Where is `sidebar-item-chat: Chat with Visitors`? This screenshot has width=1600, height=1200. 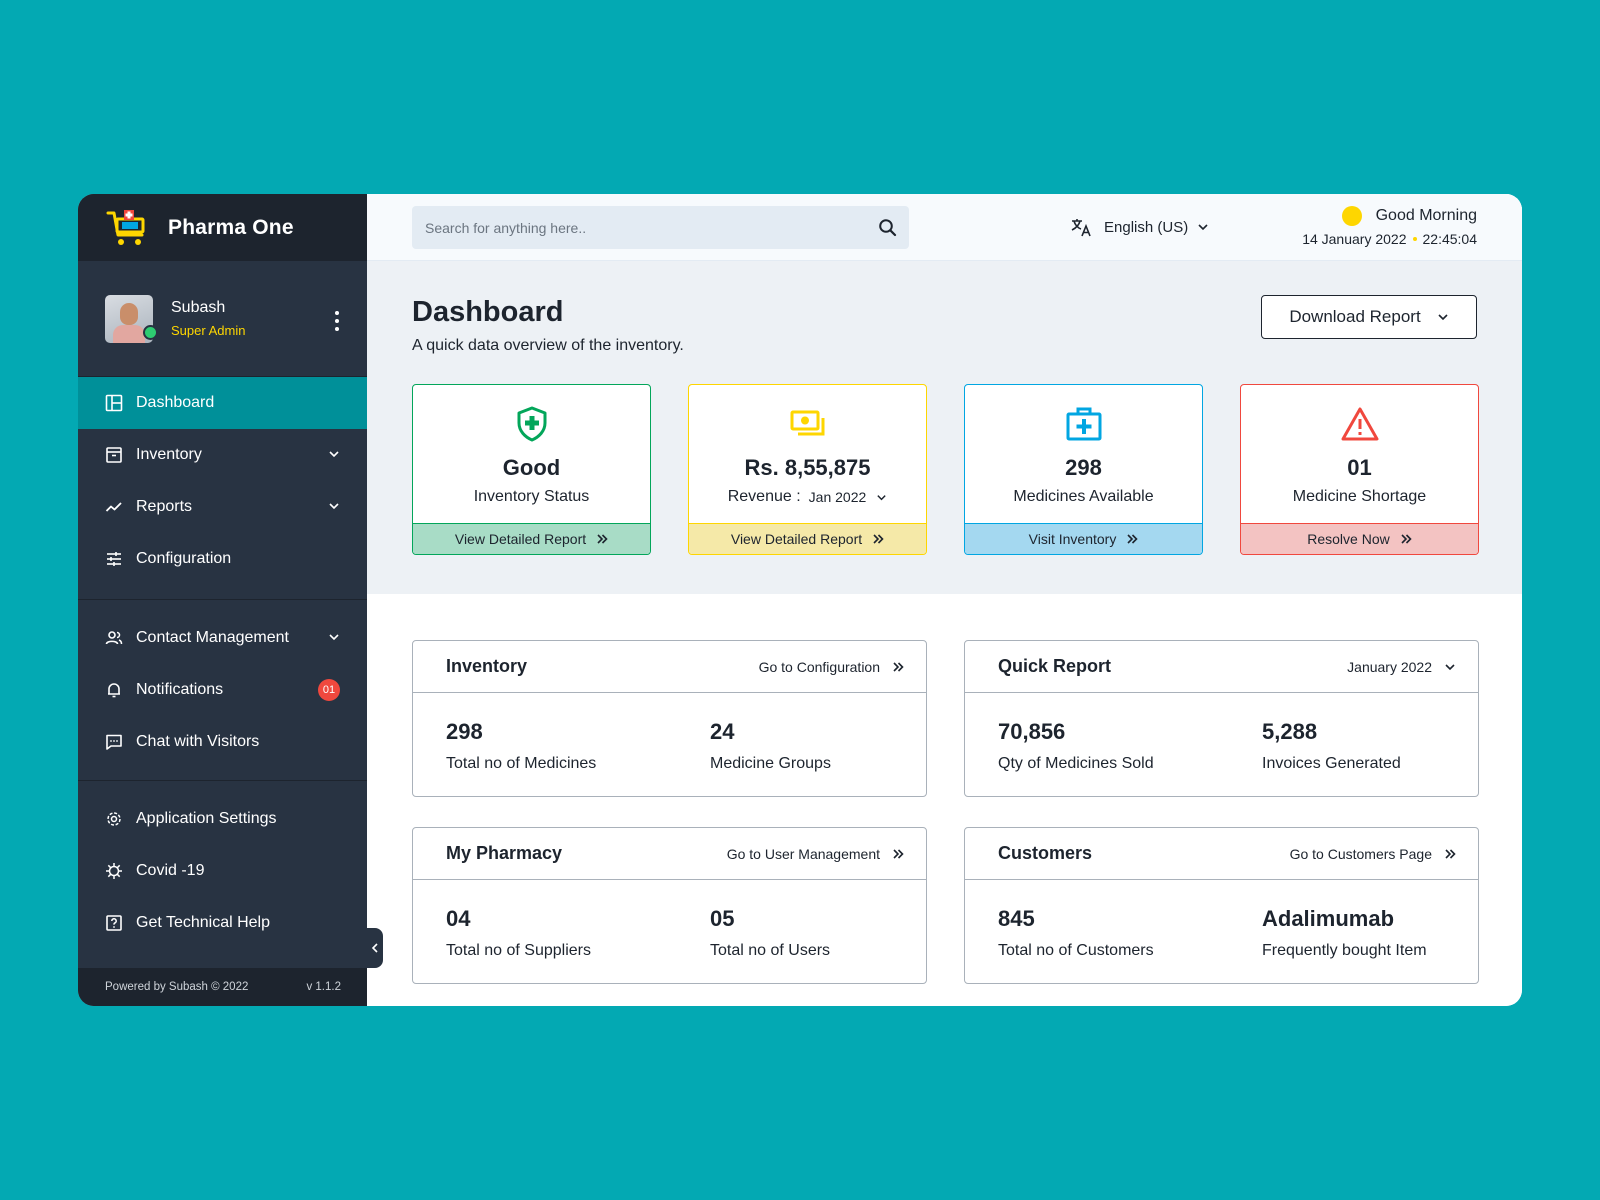 sidebar-item-chat: Chat with Visitors is located at coordinates (222, 742).